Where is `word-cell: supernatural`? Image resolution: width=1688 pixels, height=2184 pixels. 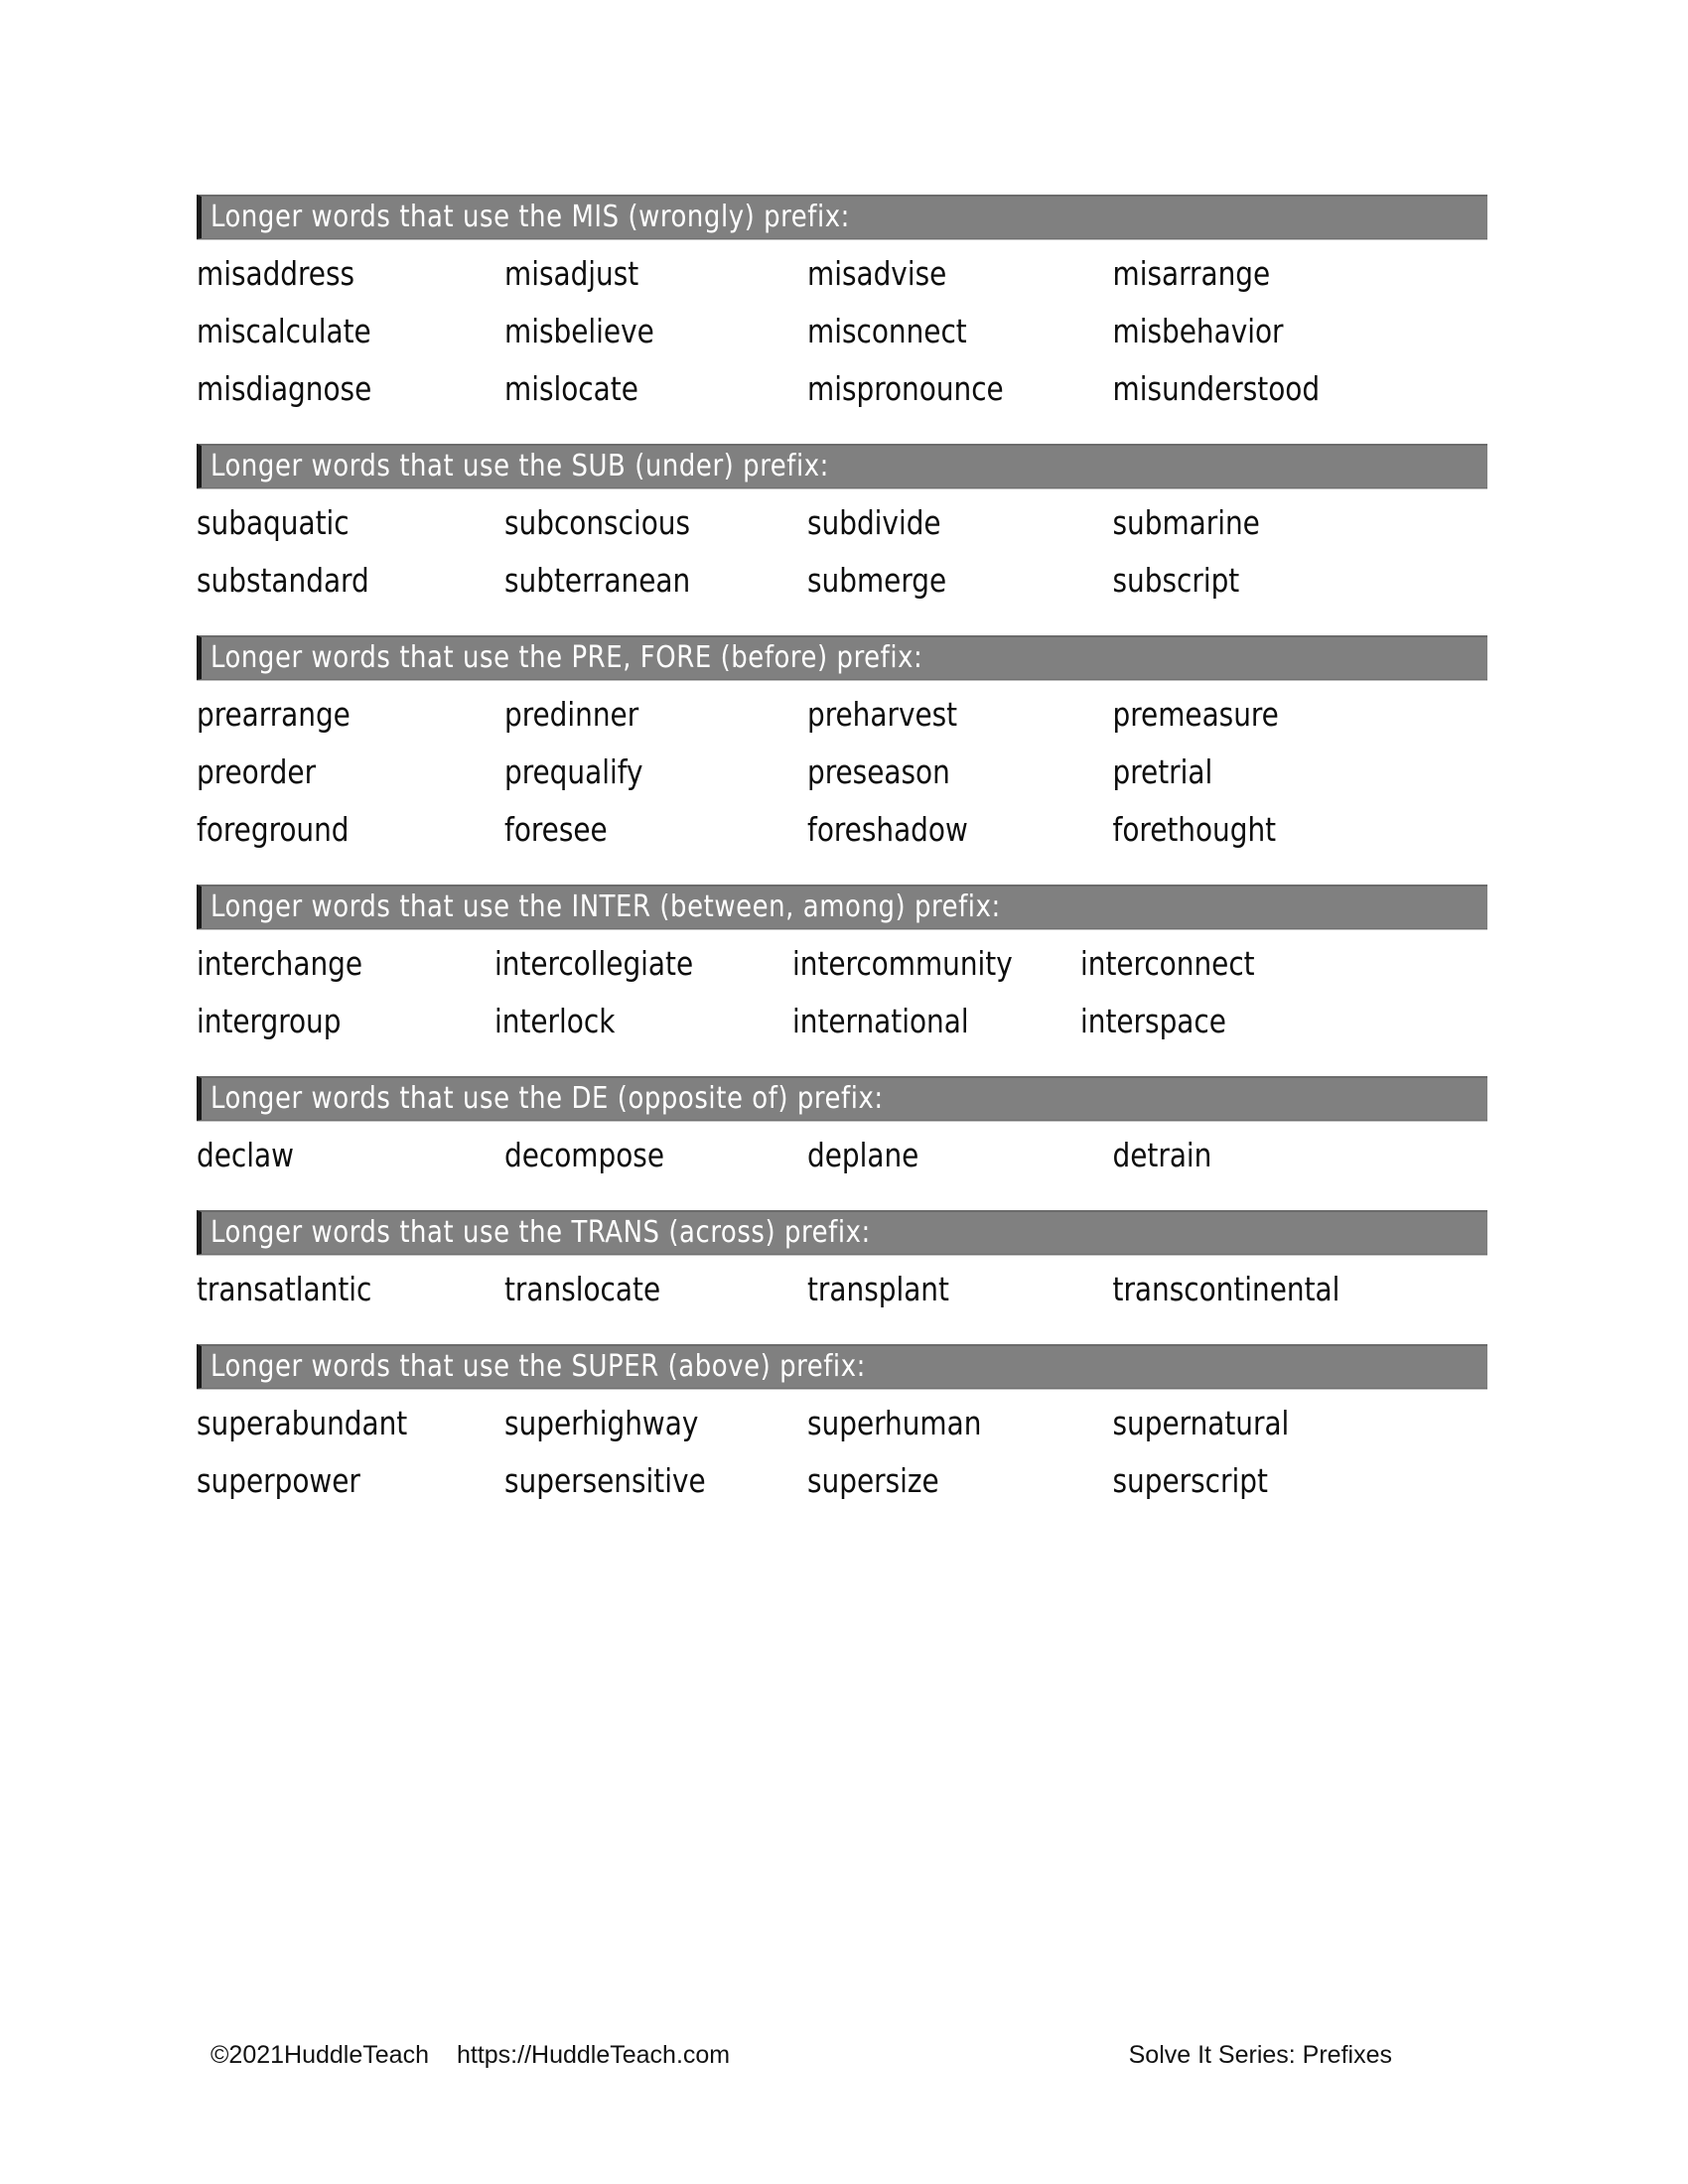 word-cell: supernatural is located at coordinates (1201, 1423).